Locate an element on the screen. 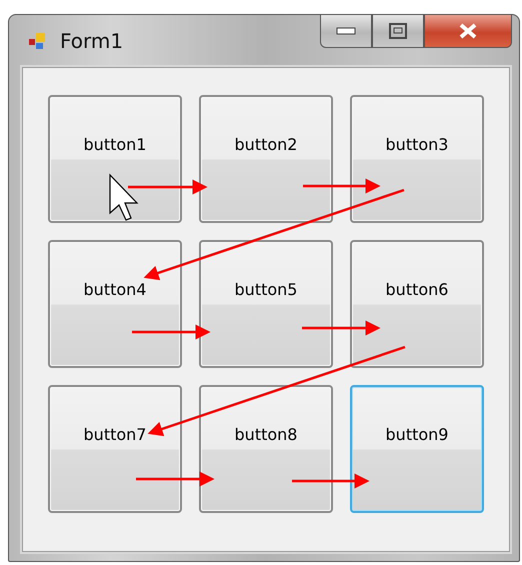  maximize-icon is located at coordinates (398, 31).